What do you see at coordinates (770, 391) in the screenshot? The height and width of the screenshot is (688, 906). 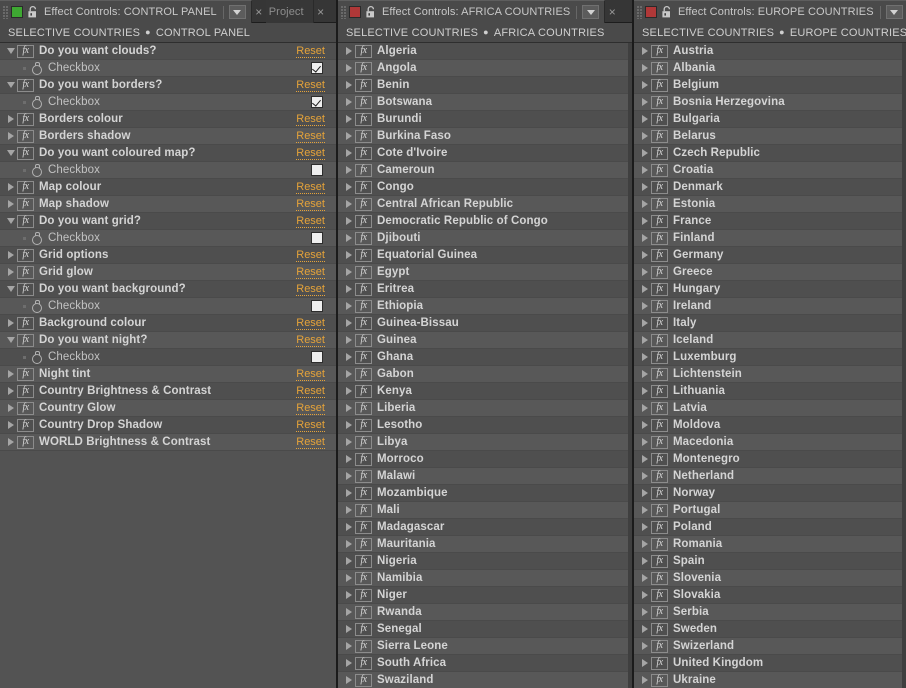 I see `effect-row: fx Lithuania` at bounding box center [770, 391].